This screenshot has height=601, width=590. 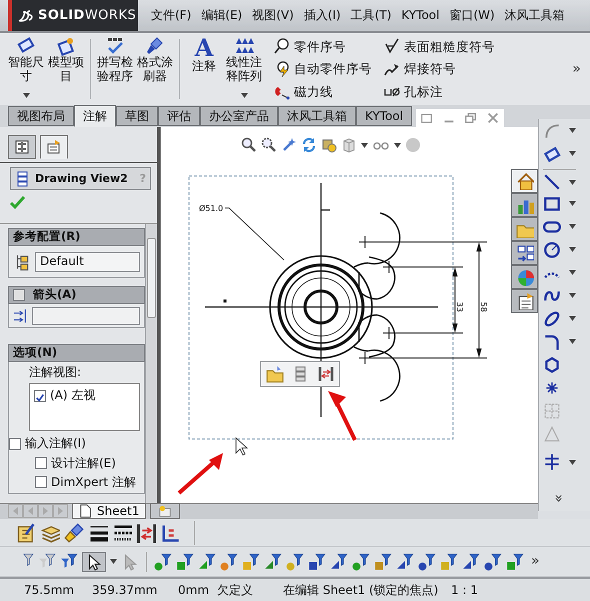 What do you see at coordinates (439, 46) in the screenshot?
I see `ribbon-button: 表面粗糙度符号` at bounding box center [439, 46].